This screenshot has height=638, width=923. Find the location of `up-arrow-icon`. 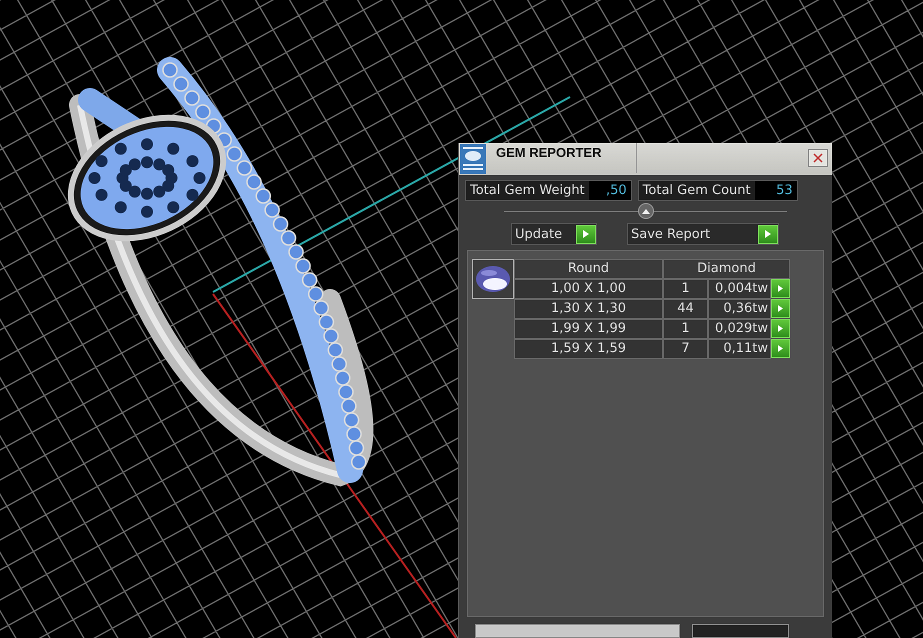

up-arrow-icon is located at coordinates (646, 211).